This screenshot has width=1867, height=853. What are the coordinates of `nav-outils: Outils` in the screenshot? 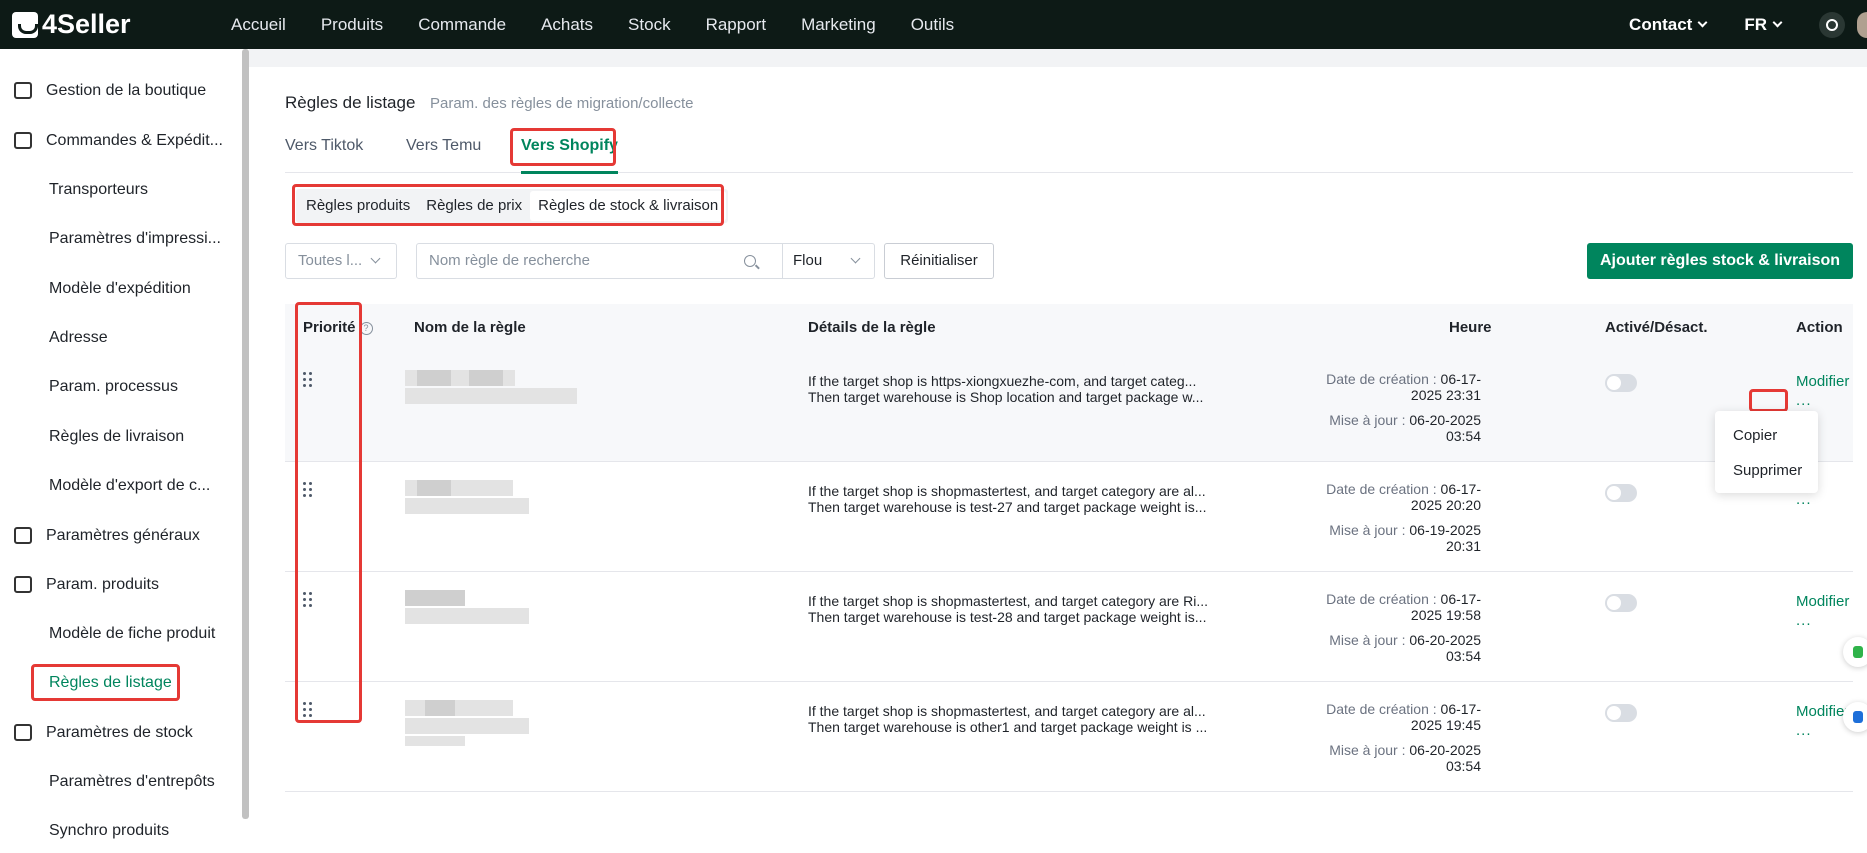 It's located at (932, 25).